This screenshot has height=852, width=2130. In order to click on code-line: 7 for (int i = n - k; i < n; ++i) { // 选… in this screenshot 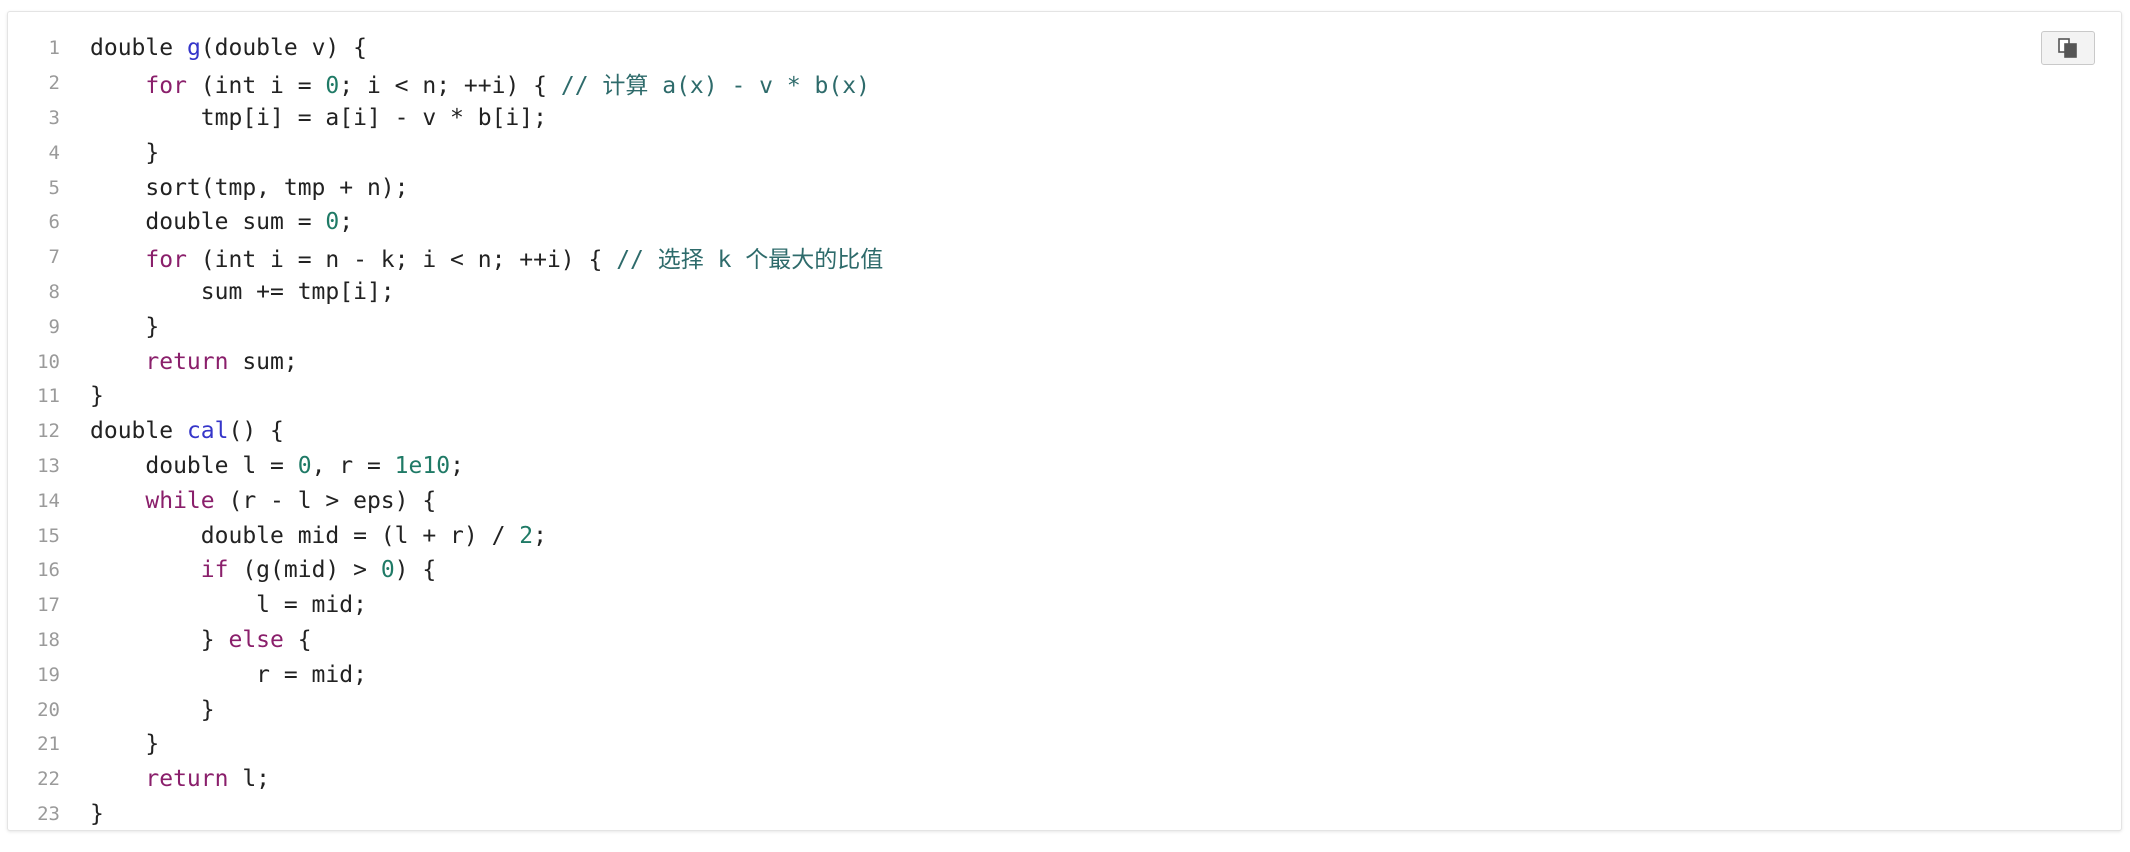, I will do `click(1064, 257)`.